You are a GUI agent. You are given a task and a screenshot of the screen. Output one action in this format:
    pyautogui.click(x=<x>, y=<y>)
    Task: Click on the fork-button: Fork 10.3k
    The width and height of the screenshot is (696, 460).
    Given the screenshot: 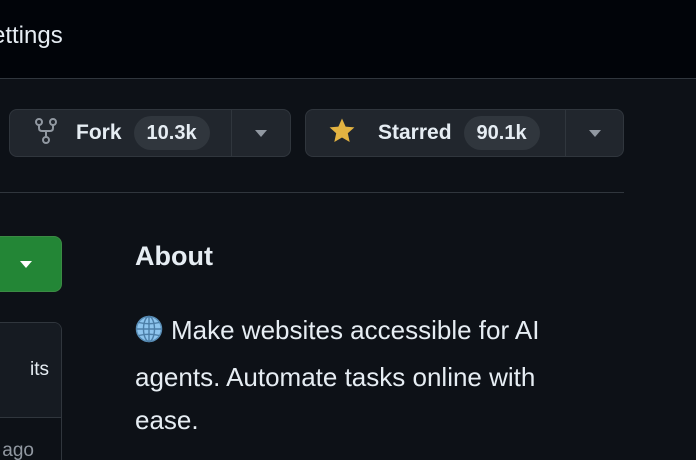 What is the action you would take?
    pyautogui.click(x=120, y=133)
    